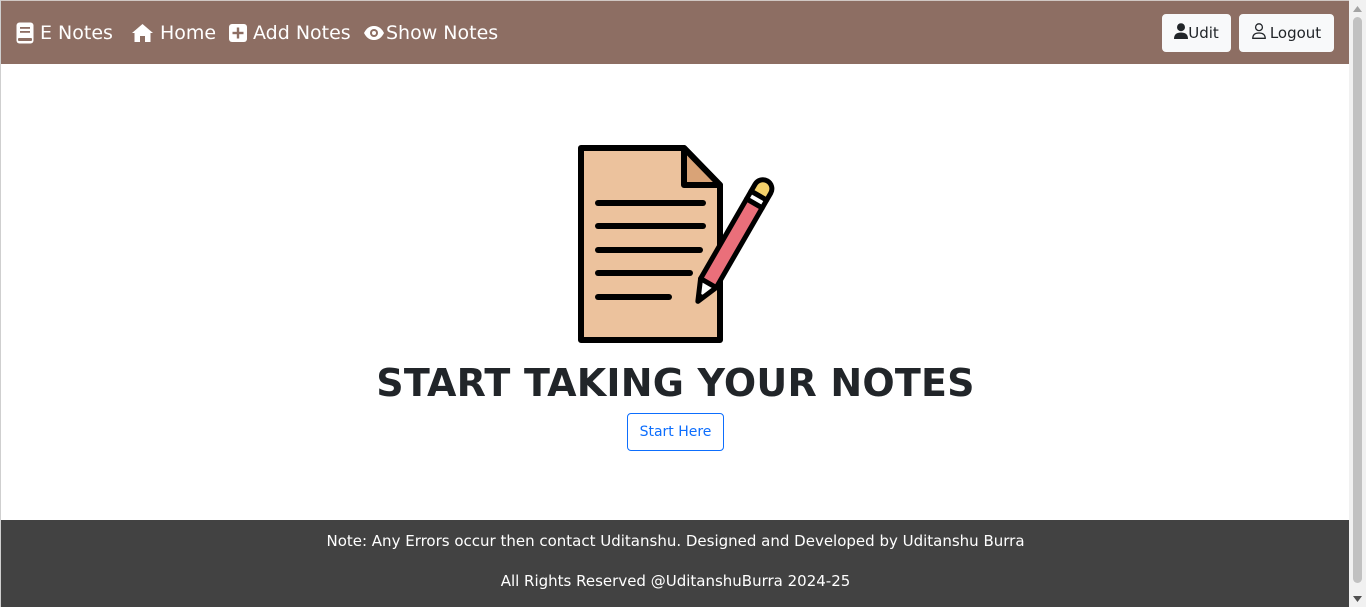 The height and width of the screenshot is (607, 1366). What do you see at coordinates (1357, 300) in the screenshot?
I see `scrollbar-thumb` at bounding box center [1357, 300].